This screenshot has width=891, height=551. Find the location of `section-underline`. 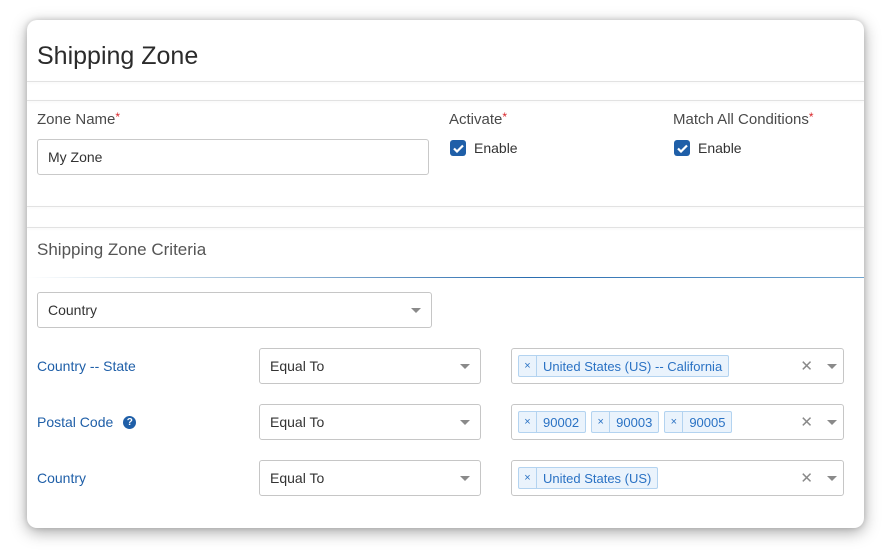

section-underline is located at coordinates (445, 277).